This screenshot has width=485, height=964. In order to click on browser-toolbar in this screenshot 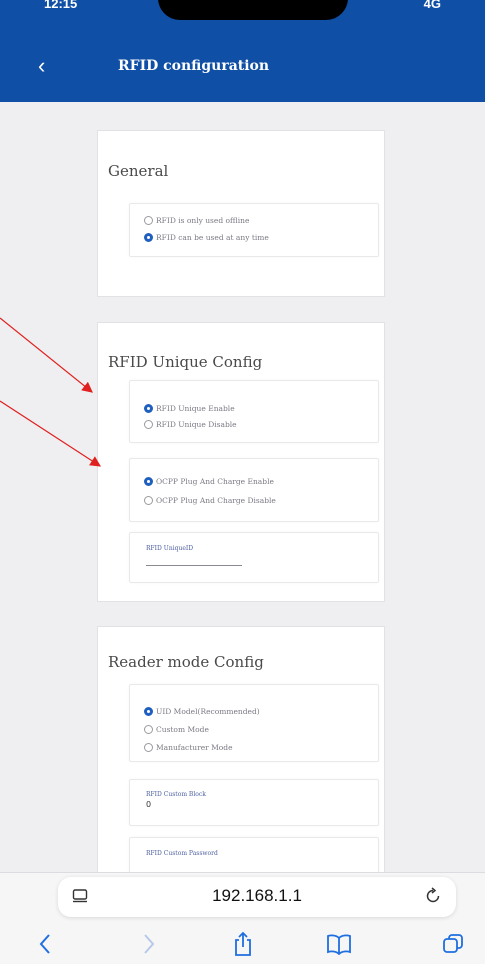, I will do `click(242, 944)`.